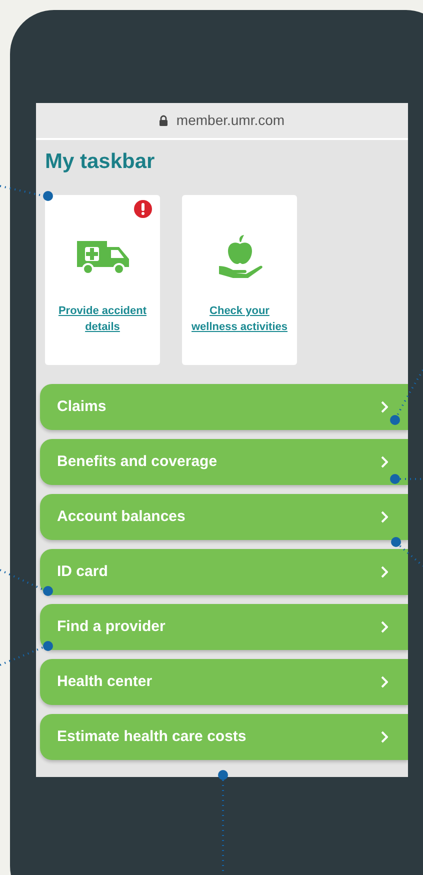 The image size is (423, 875). I want to click on page-title: My taskbar, so click(100, 162).